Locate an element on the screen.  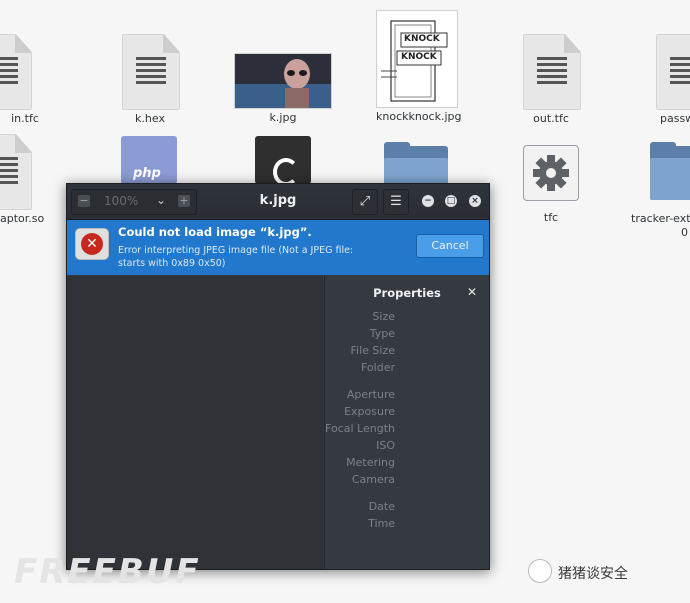
php-label: php is located at coordinates (147, 173).